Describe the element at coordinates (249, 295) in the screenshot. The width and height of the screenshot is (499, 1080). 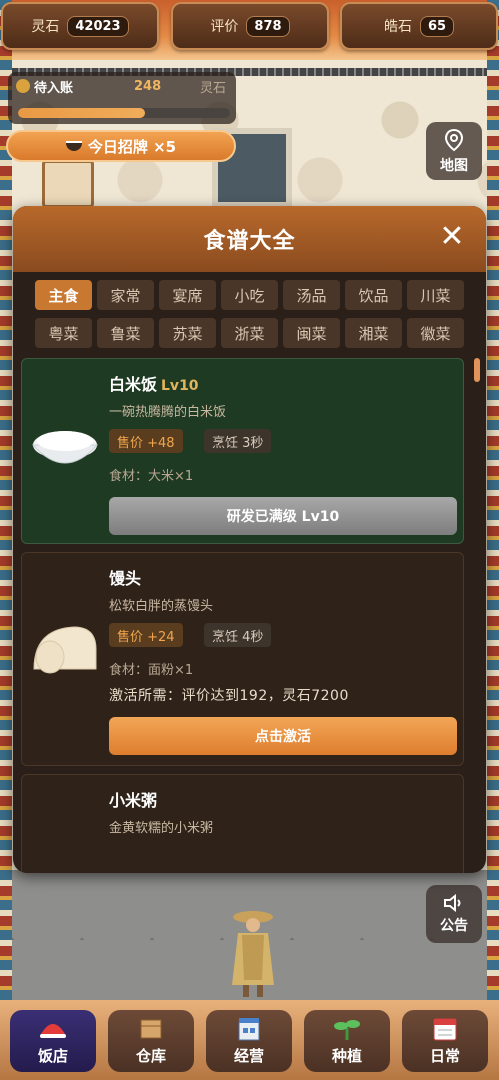
I see `category-tab: 小吃` at that location.